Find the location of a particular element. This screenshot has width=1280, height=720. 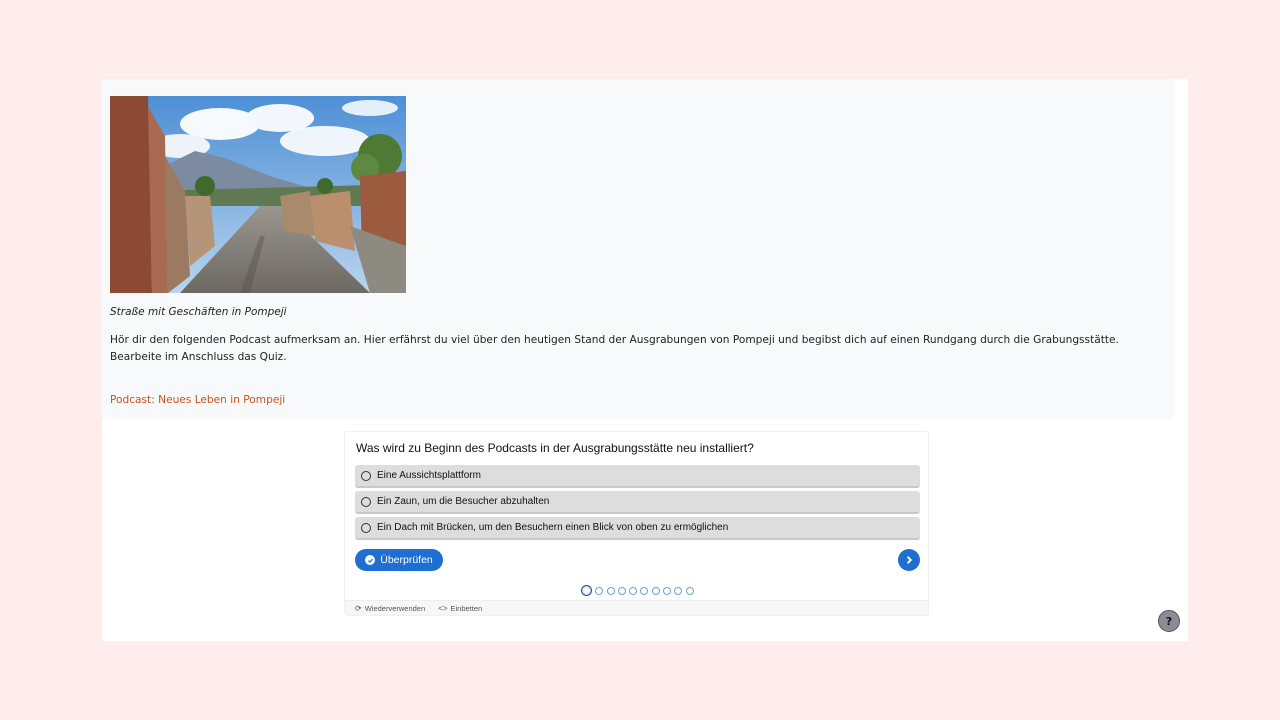

check-button: Überprüfen is located at coordinates (399, 560).